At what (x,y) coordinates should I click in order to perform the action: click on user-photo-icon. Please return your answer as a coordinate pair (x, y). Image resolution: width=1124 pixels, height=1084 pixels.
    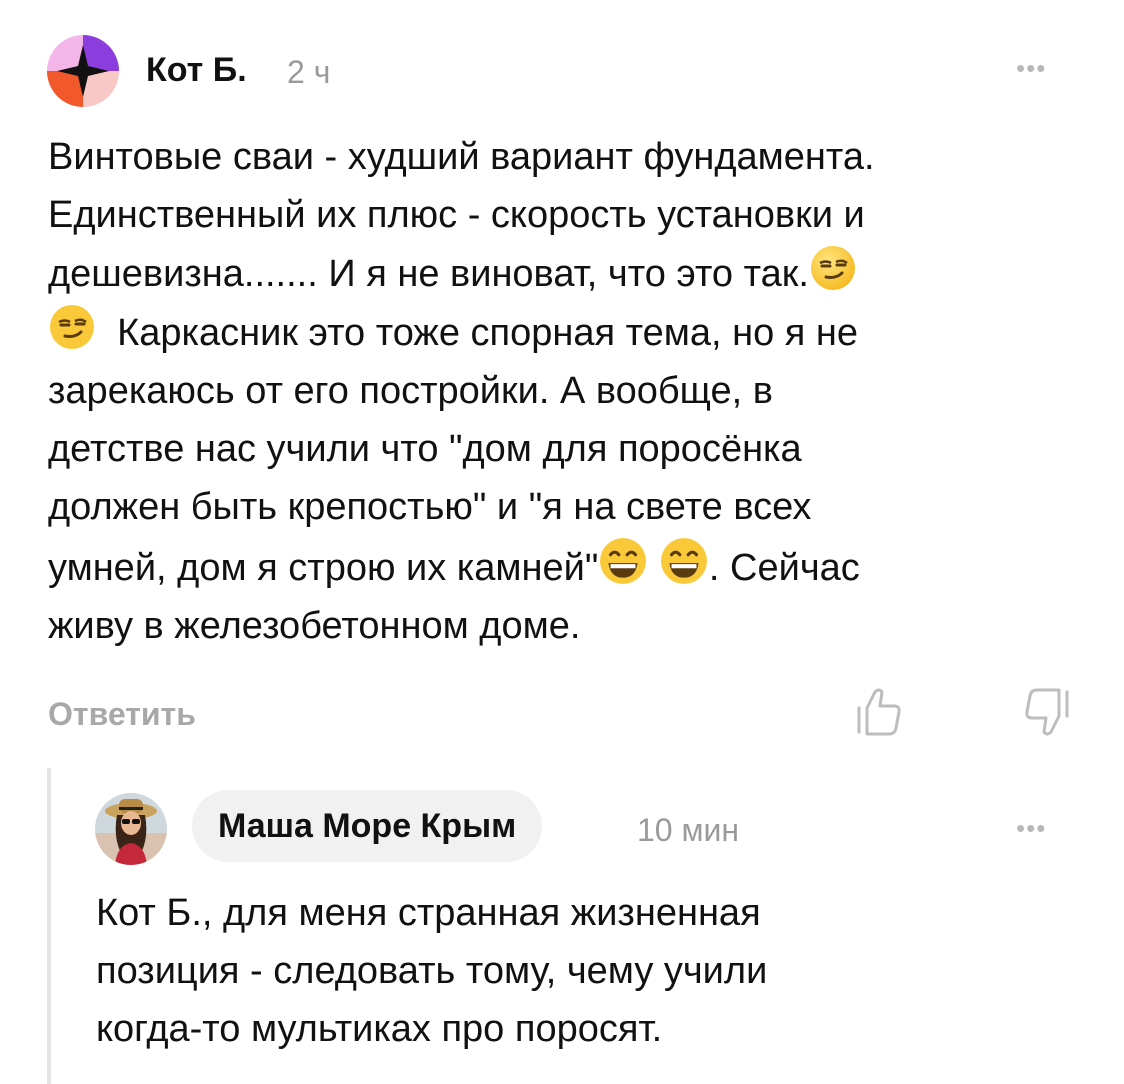
    Looking at the image, I should click on (131, 829).